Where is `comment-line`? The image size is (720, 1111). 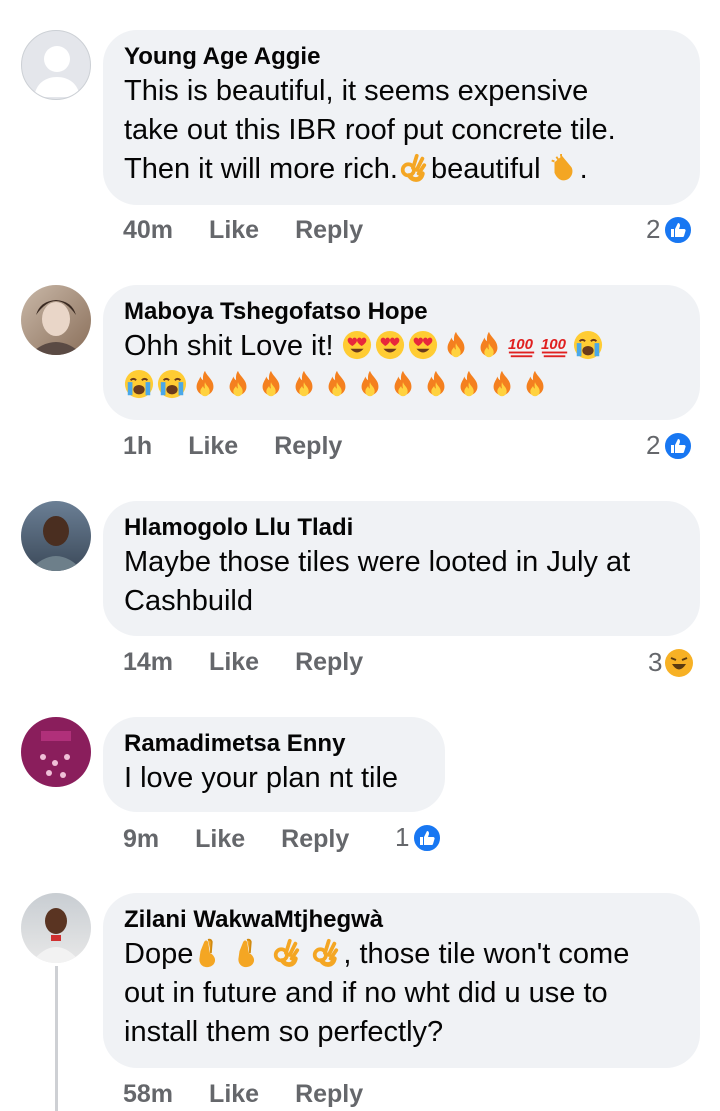 comment-line is located at coordinates (400, 385).